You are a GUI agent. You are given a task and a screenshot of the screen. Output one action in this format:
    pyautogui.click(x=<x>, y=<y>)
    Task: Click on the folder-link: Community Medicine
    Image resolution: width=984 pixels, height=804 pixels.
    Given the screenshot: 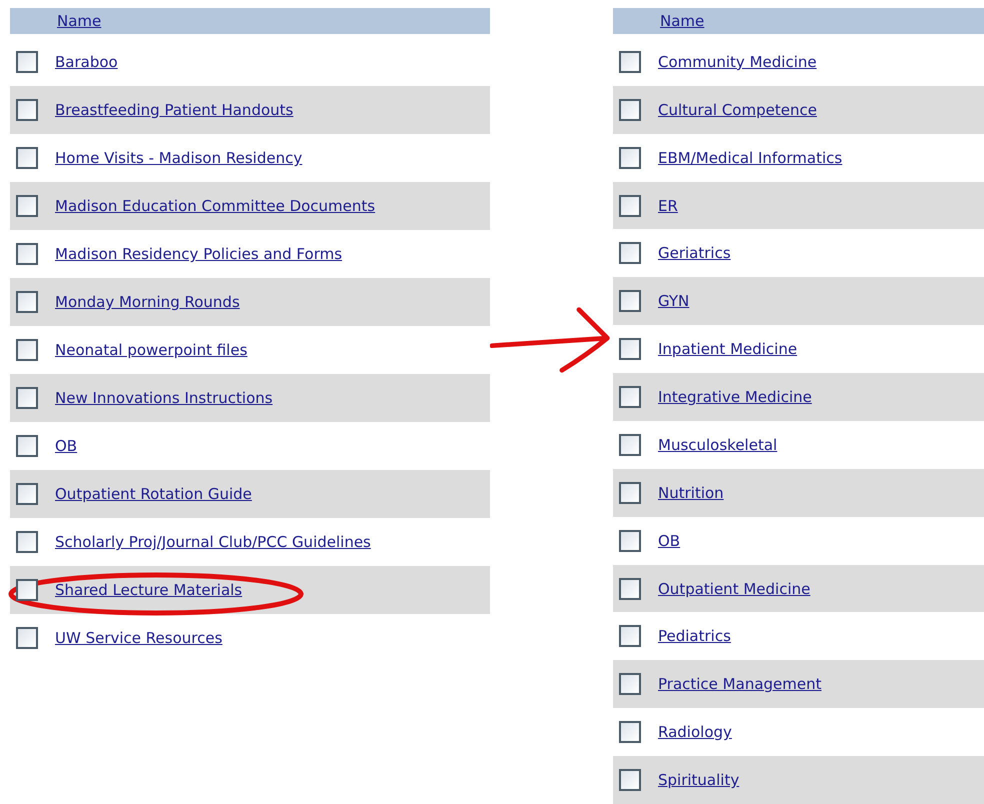 What is the action you would take?
    pyautogui.click(x=737, y=61)
    